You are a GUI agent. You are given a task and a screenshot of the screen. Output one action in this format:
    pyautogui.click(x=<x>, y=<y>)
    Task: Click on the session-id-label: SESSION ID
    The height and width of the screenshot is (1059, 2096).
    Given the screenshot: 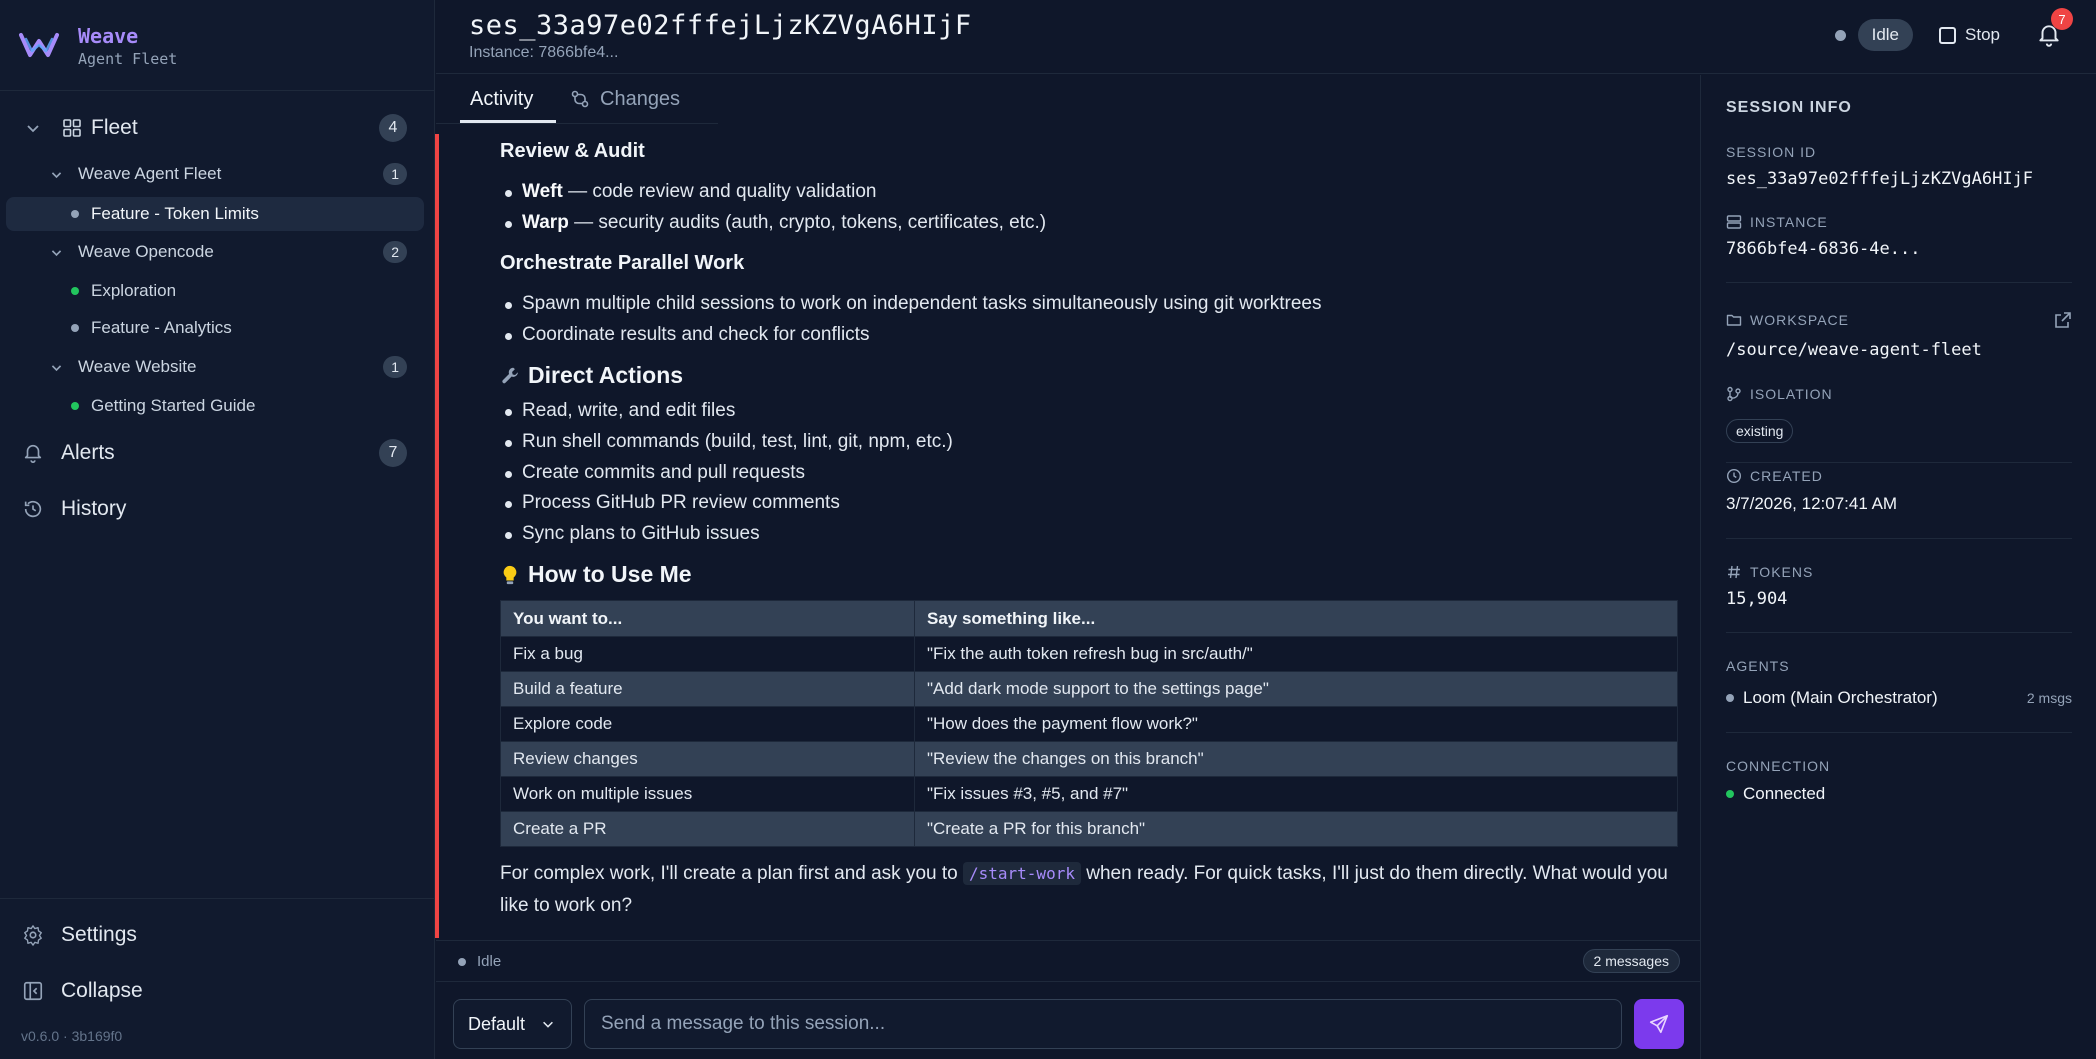 What is the action you would take?
    pyautogui.click(x=1771, y=152)
    